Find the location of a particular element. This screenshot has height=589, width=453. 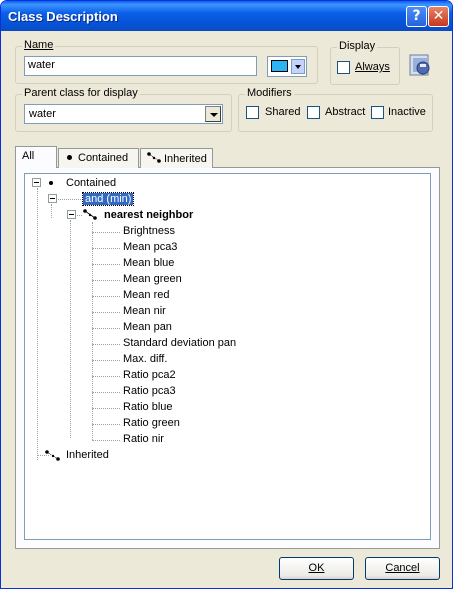

tree-node-feature: Standard deviation pan is located at coordinates (179, 343).